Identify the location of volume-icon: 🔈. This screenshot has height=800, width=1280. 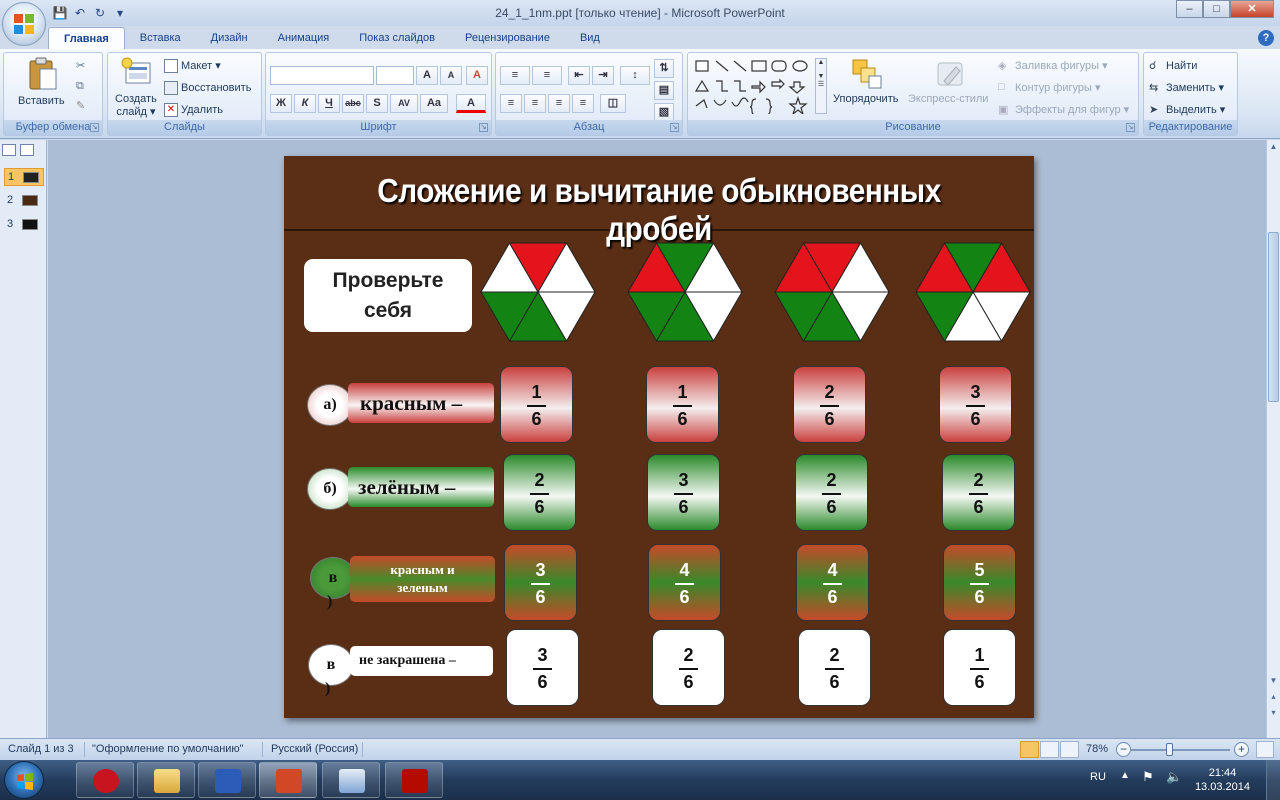
(1174, 777).